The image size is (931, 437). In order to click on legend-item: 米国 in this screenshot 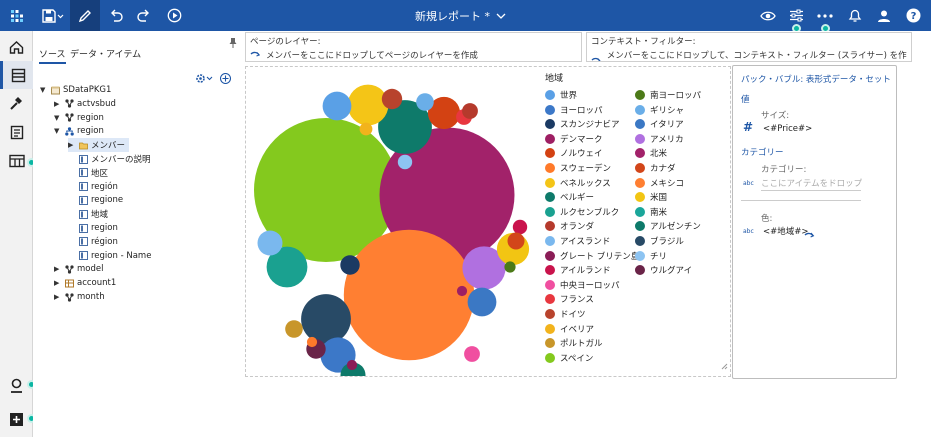, I will do `click(651, 197)`.